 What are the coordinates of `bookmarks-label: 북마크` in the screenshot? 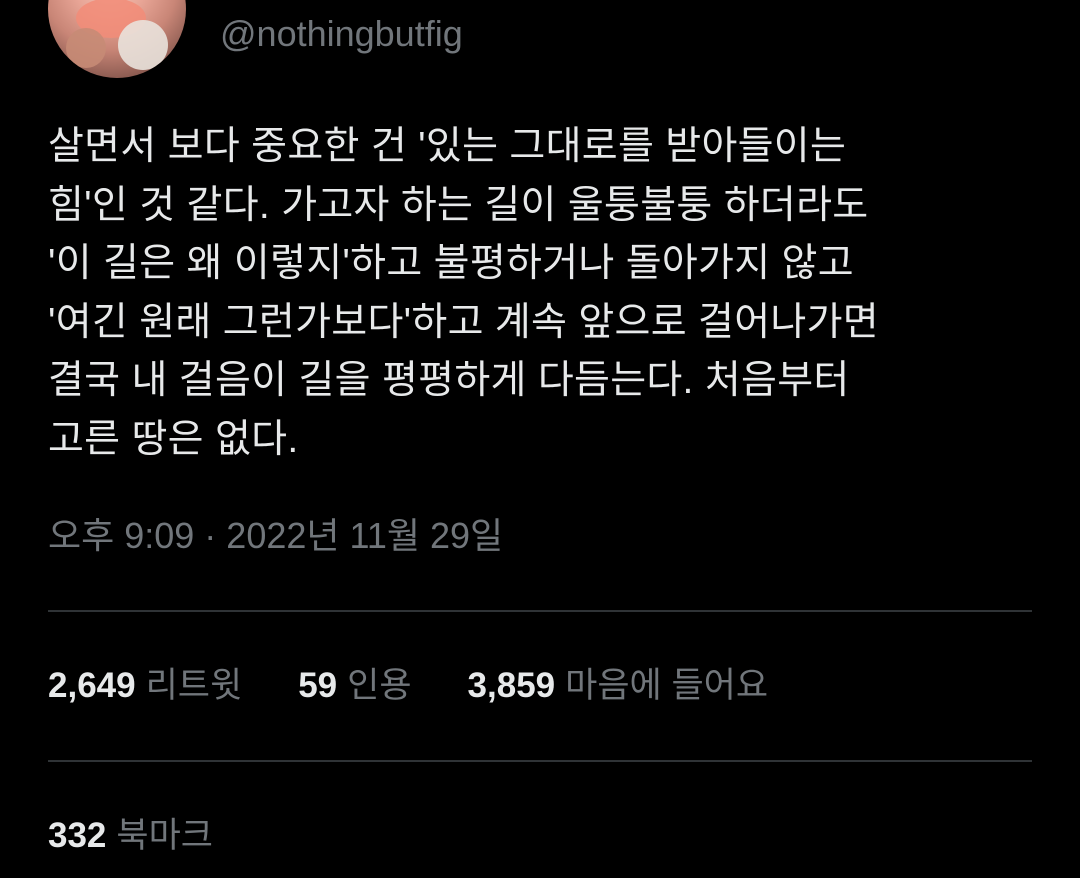 It's located at (165, 835).